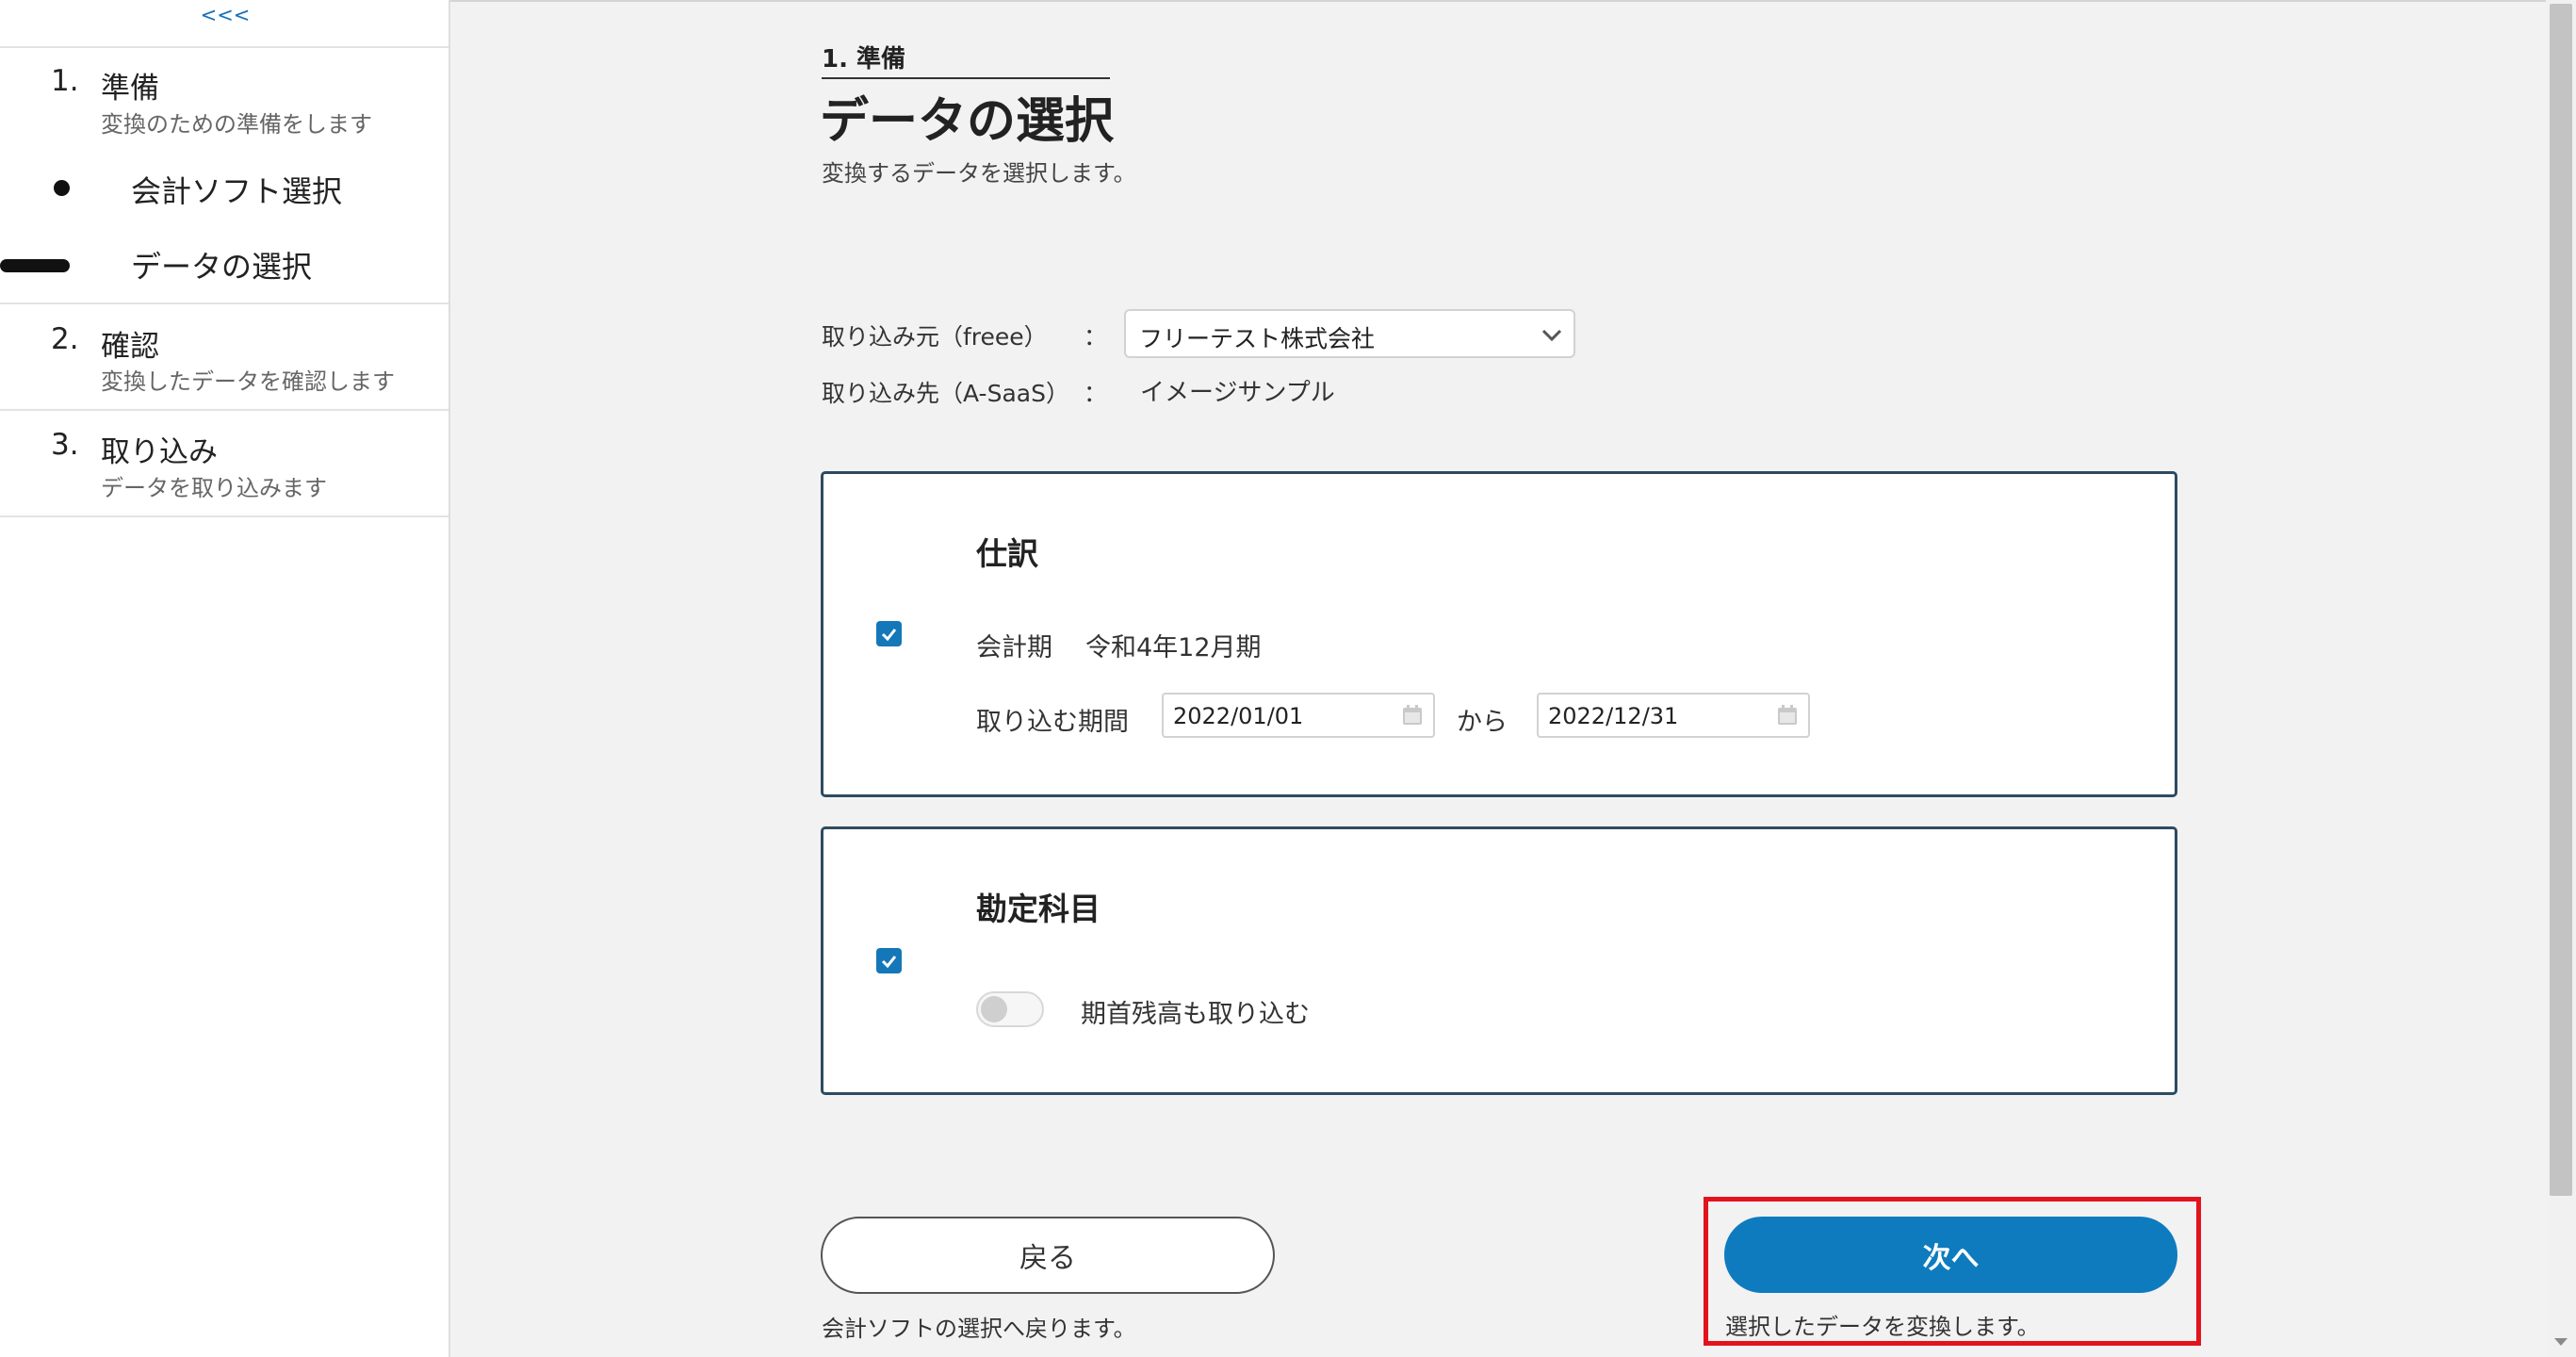 This screenshot has width=2576, height=1357. I want to click on scroll-down-arrow-icon, so click(2560, 1343).